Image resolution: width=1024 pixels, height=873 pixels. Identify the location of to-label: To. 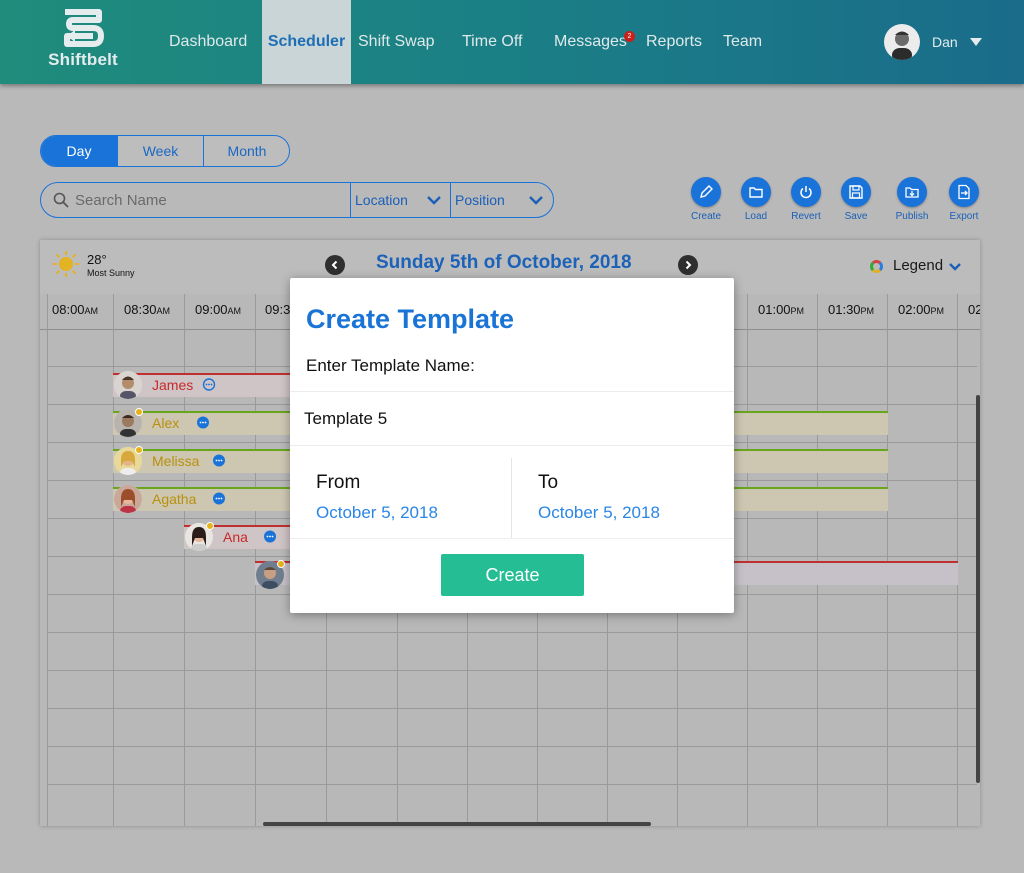
(548, 482).